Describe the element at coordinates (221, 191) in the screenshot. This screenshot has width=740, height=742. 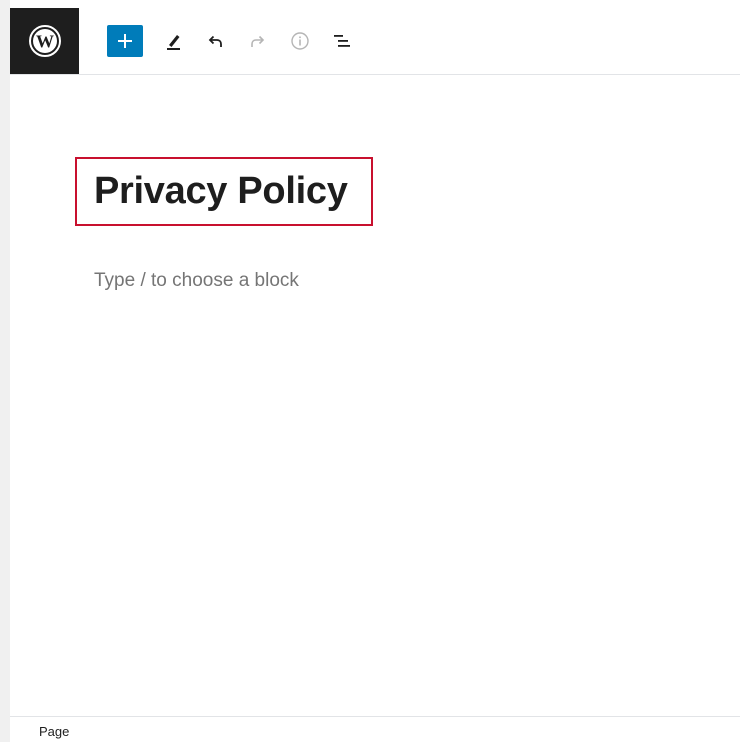
I see `page-title: Privacy Policy` at that location.